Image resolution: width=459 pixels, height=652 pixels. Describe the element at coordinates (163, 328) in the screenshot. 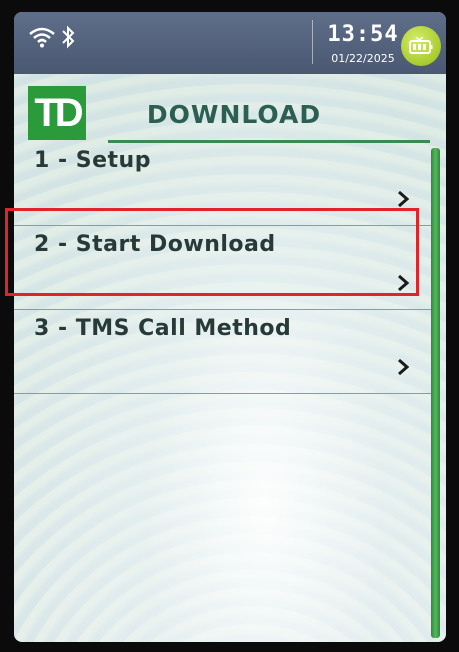

I see `menu-item-label: 3 - TMS Call Method` at that location.